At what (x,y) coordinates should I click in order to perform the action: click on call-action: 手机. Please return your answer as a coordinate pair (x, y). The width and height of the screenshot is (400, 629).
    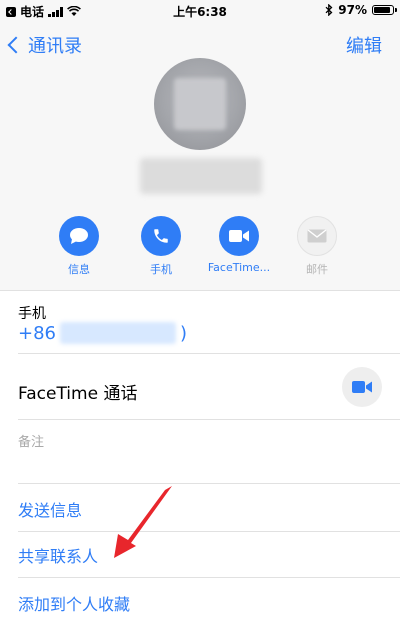
    Looking at the image, I should click on (161, 246).